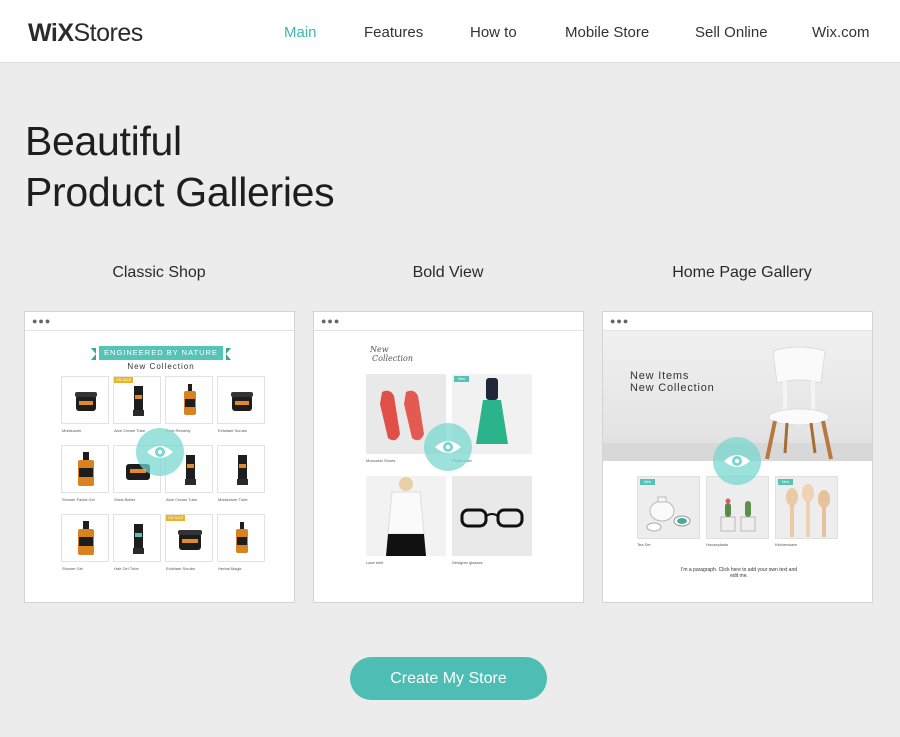 The height and width of the screenshot is (737, 900). Describe the element at coordinates (393, 32) in the screenshot. I see `nav-features: Features` at that location.